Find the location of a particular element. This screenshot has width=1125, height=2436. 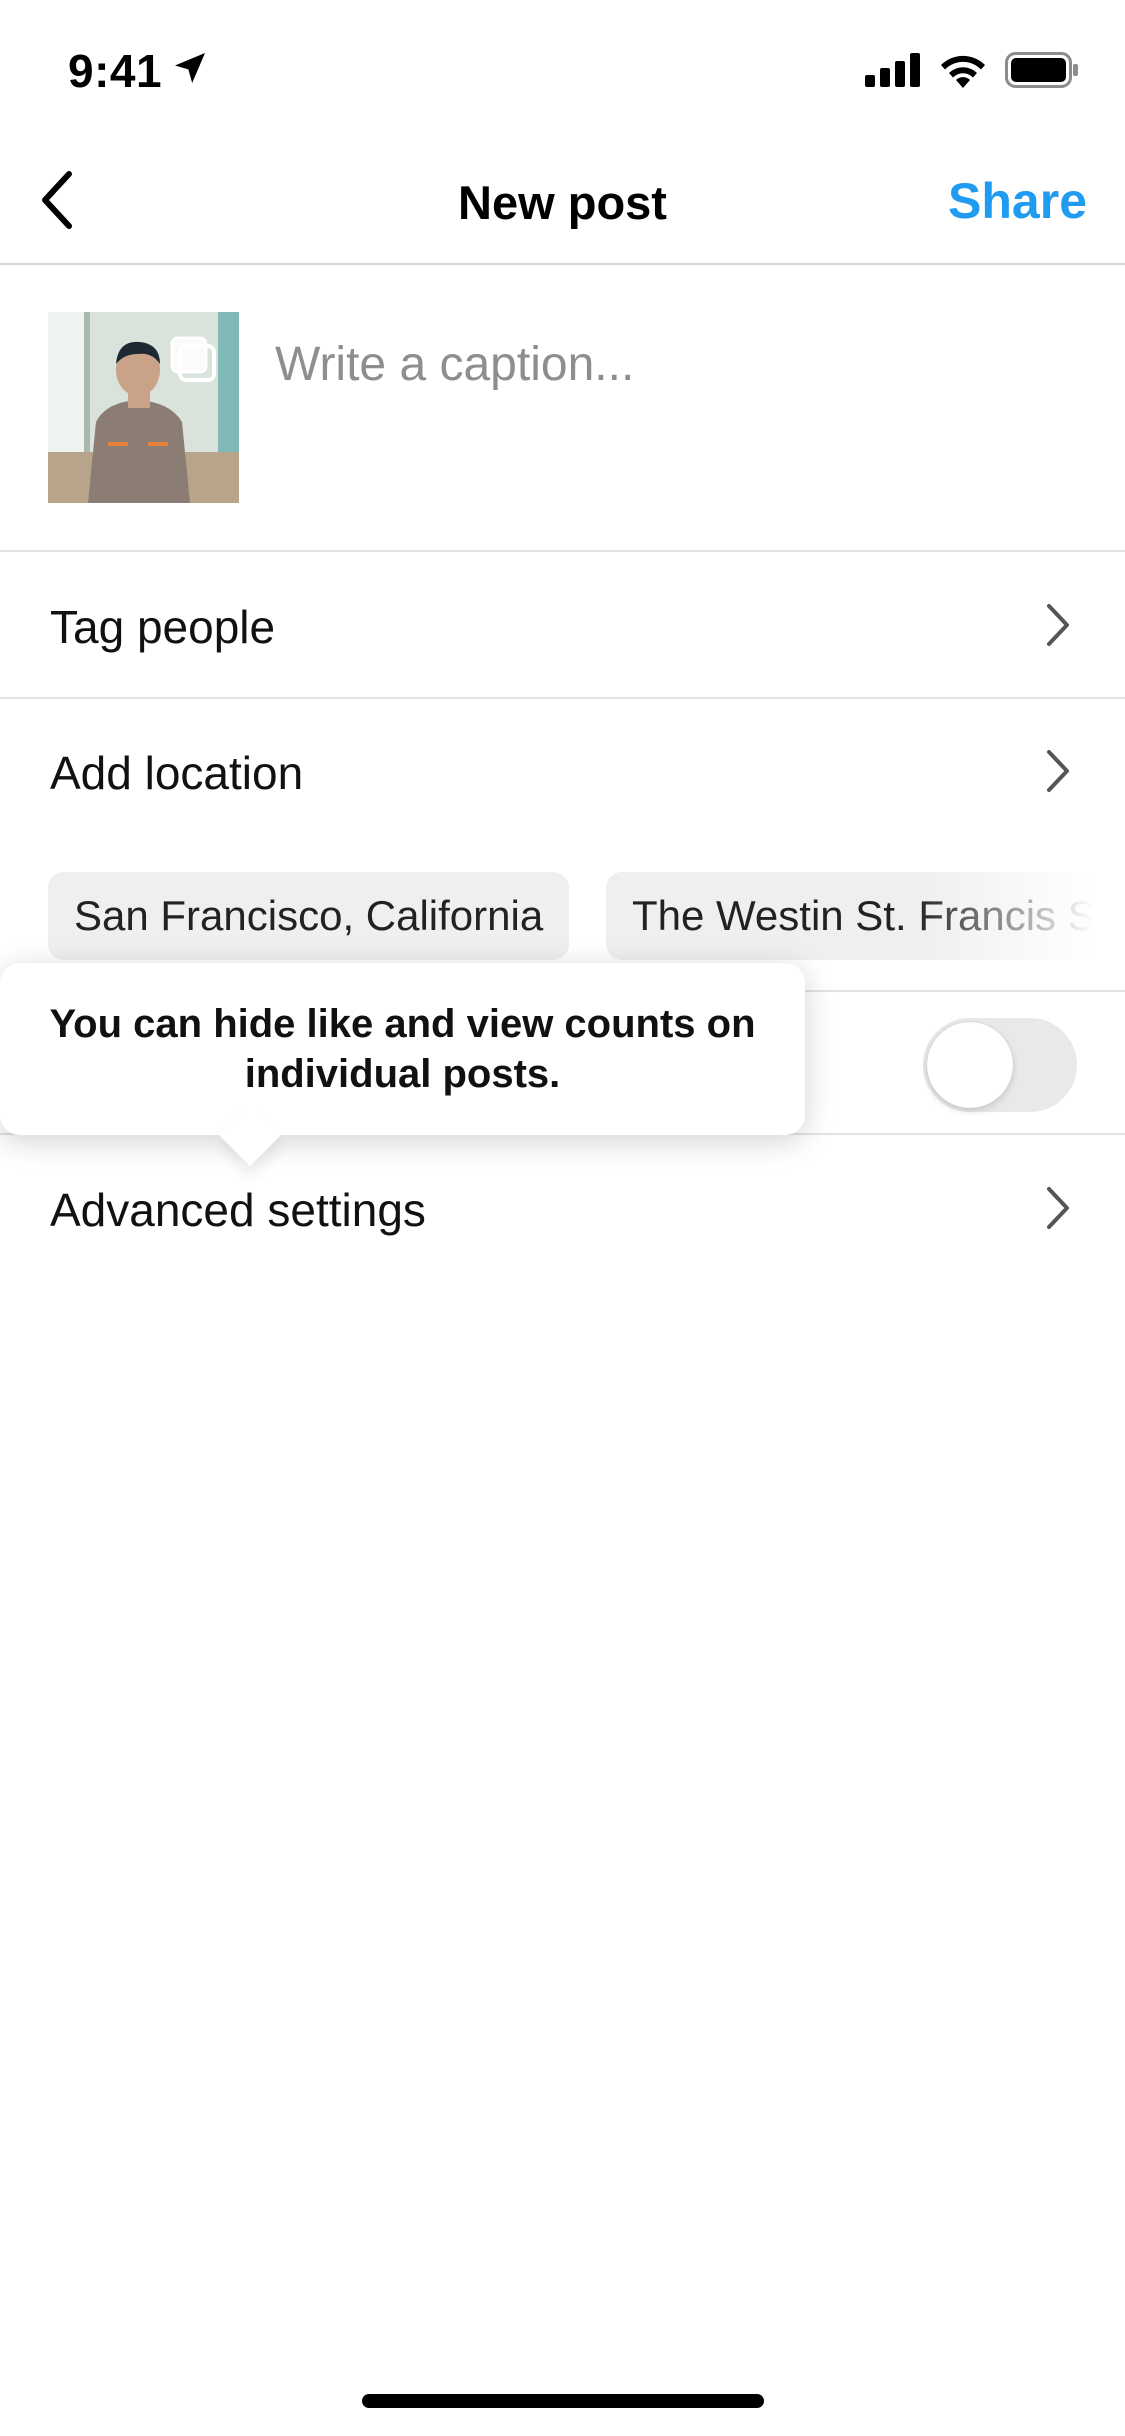

wifi-icon is located at coordinates (963, 71).